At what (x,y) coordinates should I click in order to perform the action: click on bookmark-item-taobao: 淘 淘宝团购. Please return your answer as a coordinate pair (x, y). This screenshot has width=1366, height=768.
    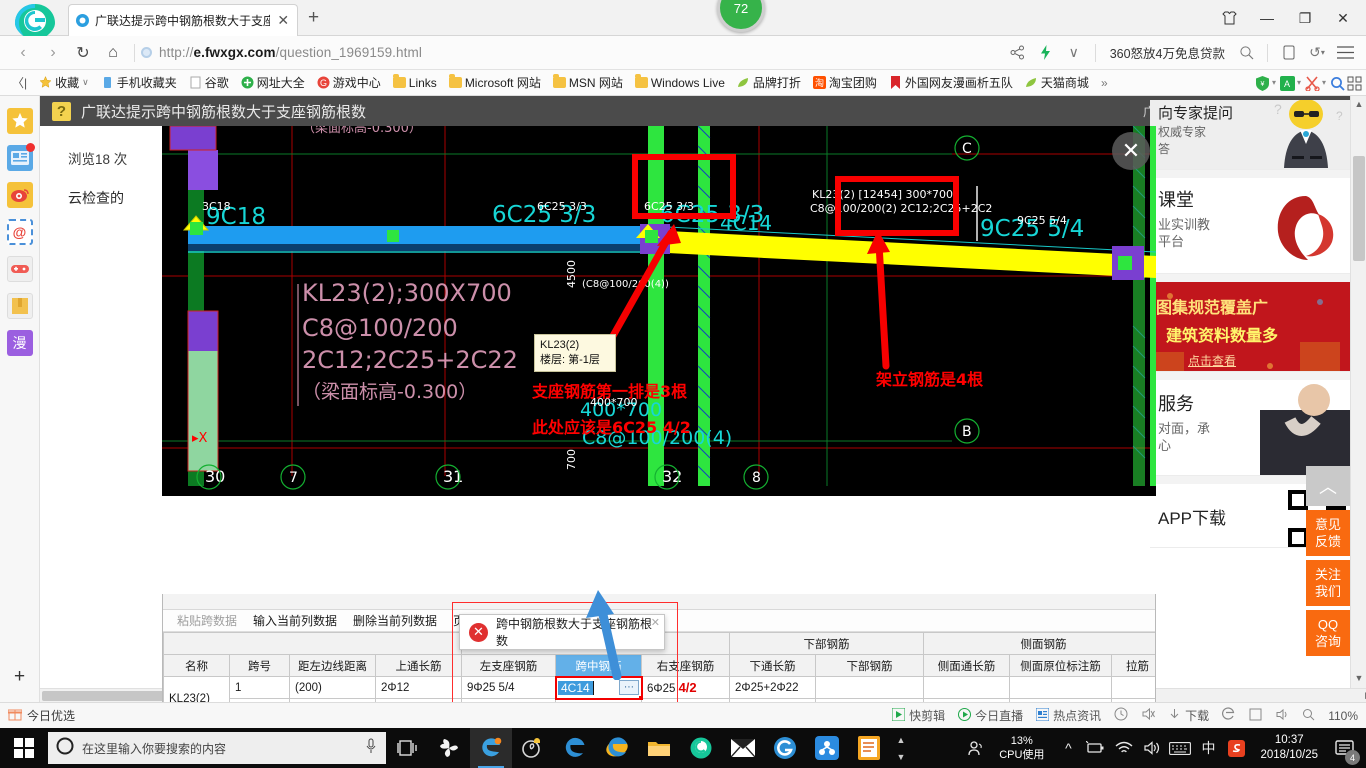
    Looking at the image, I should click on (845, 83).